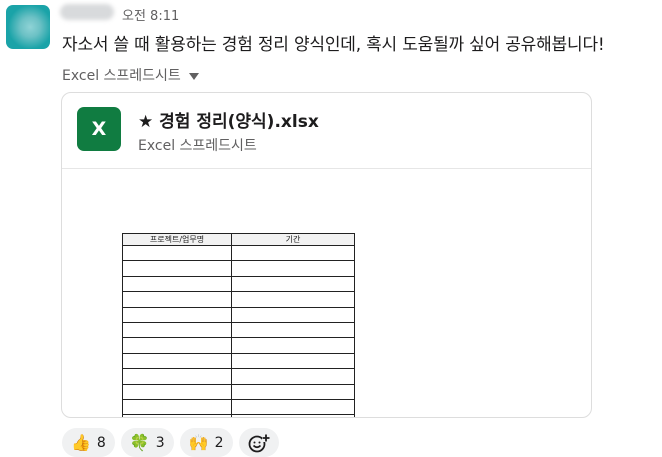 The image size is (662, 457). I want to click on reaction-four-leaf-clover: 🍀 3, so click(147, 442).